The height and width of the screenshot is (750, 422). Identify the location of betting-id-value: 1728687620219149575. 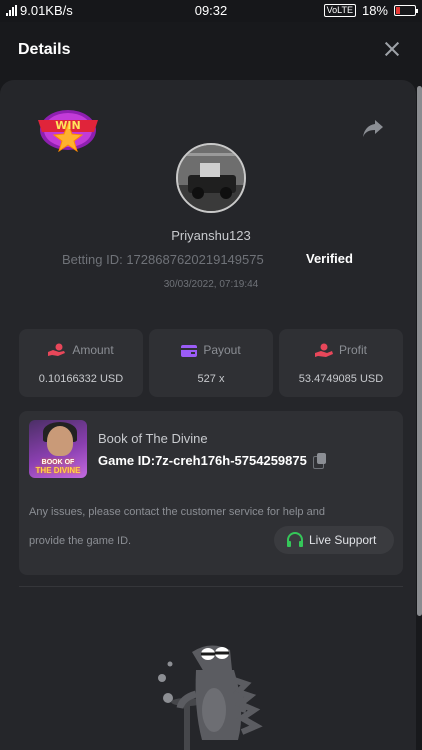
(195, 259).